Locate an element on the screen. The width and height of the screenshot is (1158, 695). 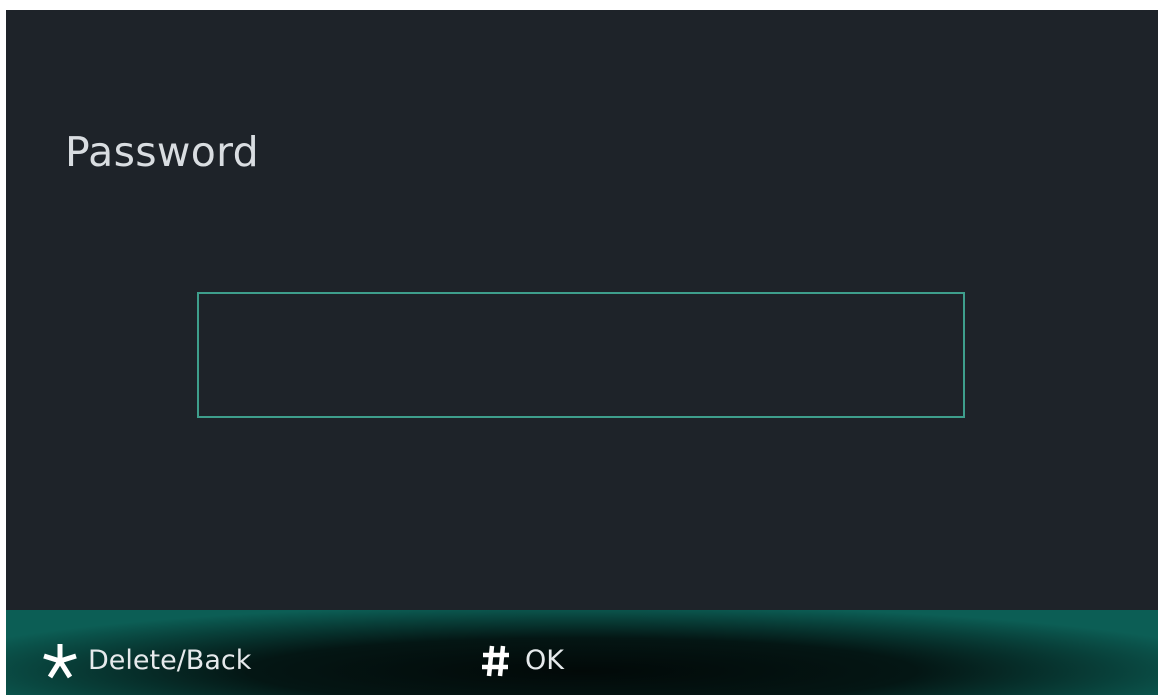
asterisk-icon is located at coordinates (60, 661).